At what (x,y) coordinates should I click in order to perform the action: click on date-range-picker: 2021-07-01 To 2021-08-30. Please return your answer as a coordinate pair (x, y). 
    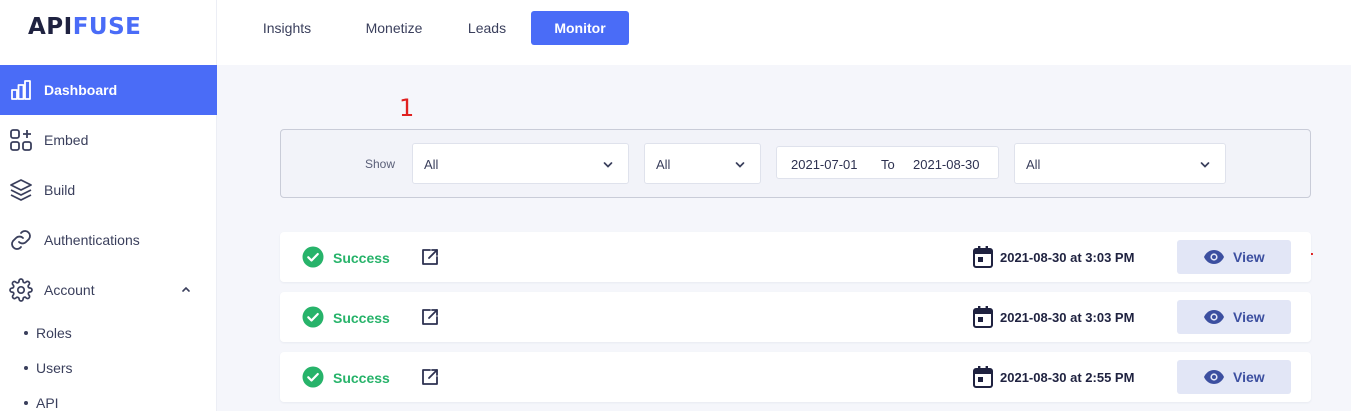
    Looking at the image, I should click on (887, 162).